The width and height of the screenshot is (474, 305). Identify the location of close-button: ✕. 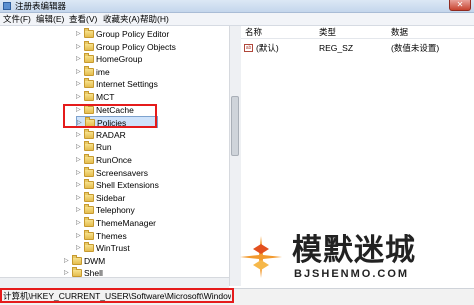
(460, 5).